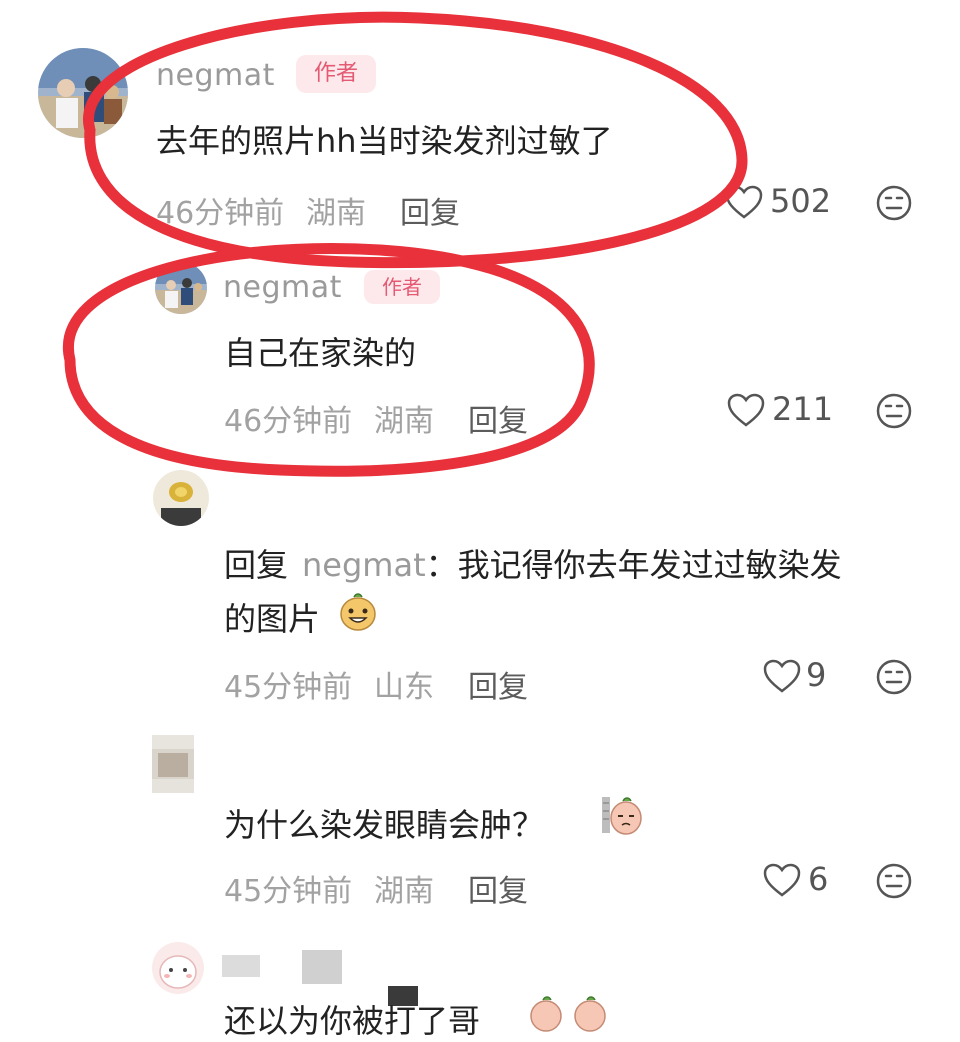 This screenshot has height=1042, width=960. I want to click on peanut-shy-emoji-icon, so click(568, 1014).